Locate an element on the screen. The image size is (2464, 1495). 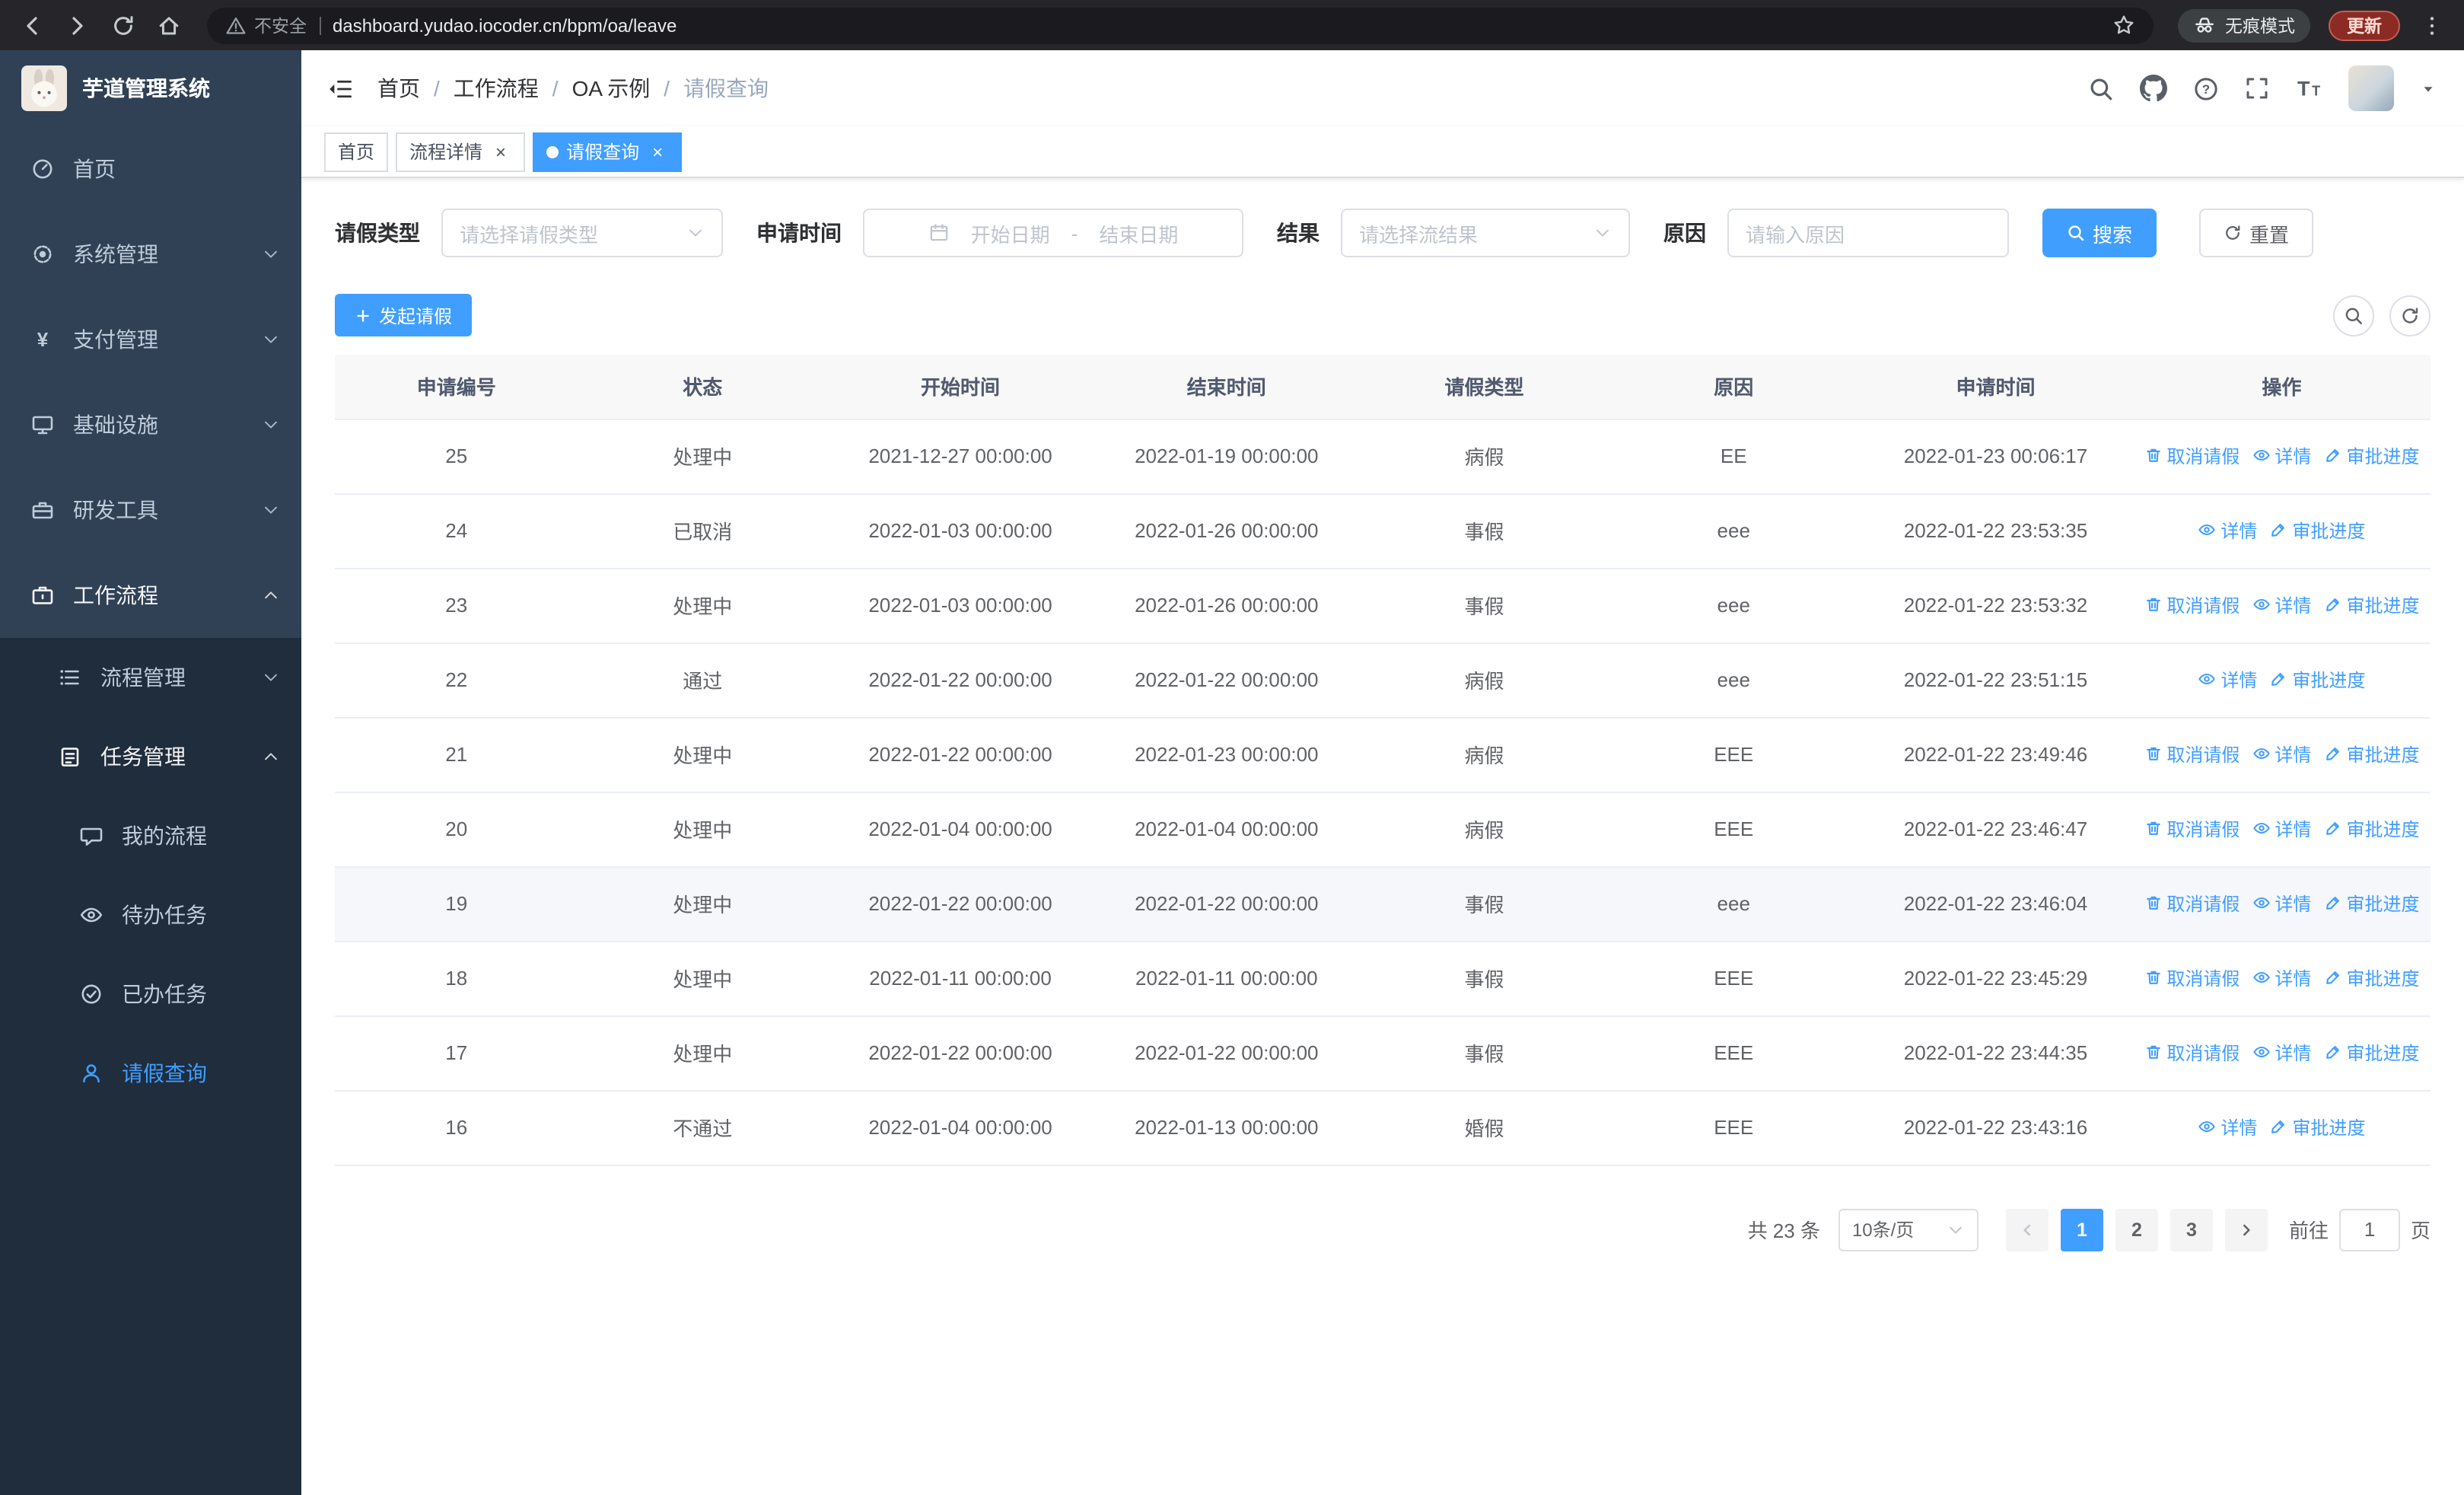
sidebar-item: 研发工具 is located at coordinates (150, 510).